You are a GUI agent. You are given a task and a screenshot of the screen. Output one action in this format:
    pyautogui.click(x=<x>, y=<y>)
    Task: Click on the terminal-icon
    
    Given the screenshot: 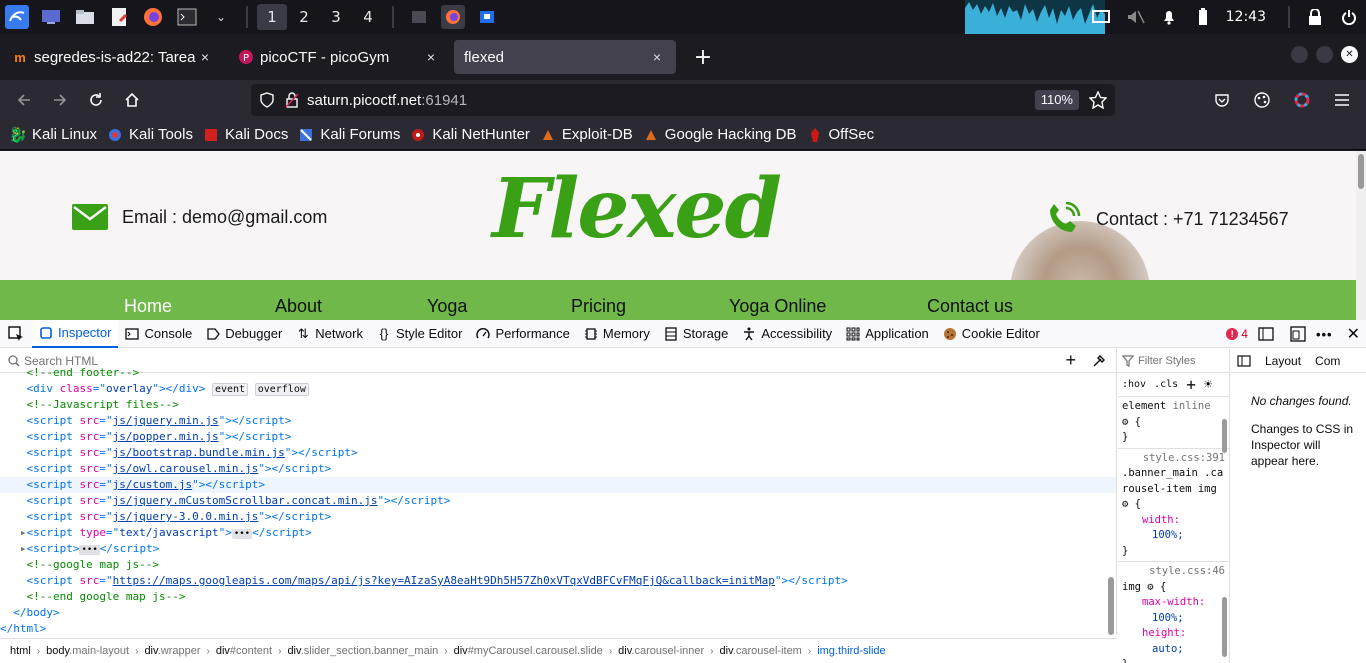 What is the action you would take?
    pyautogui.click(x=187, y=17)
    